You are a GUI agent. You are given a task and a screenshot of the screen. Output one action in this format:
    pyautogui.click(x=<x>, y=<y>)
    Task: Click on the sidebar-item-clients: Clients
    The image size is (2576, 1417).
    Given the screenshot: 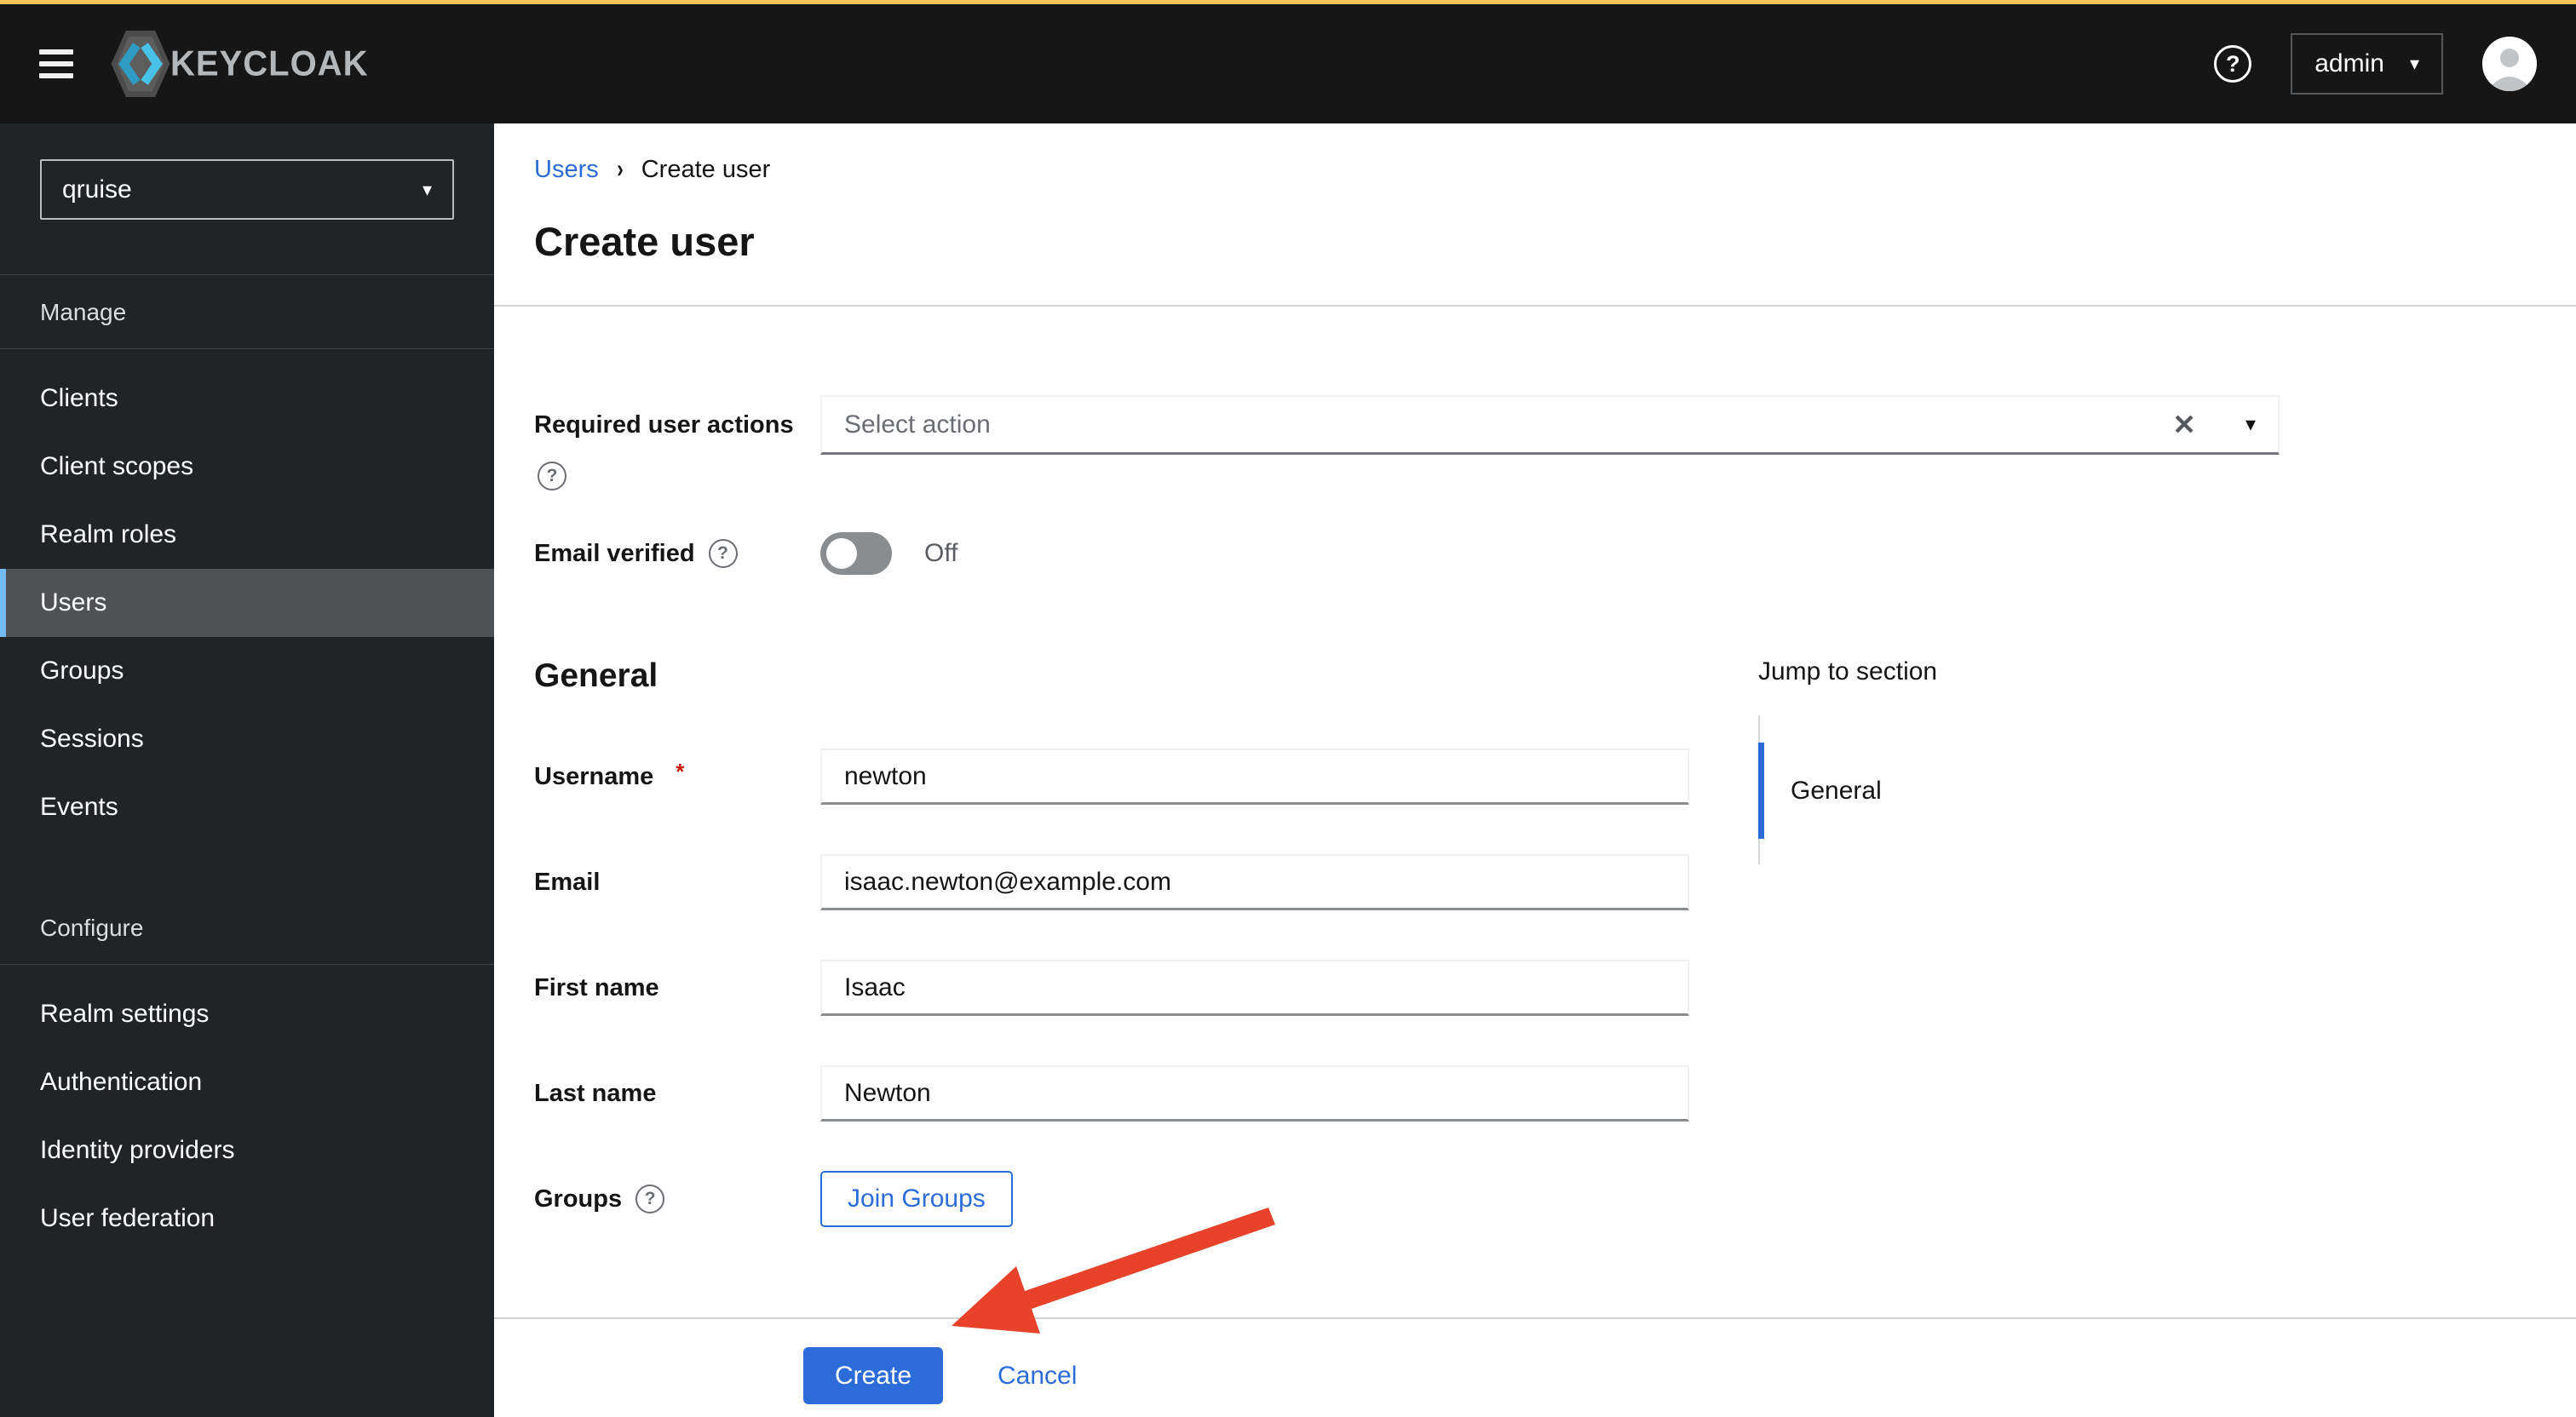 What is the action you would take?
    pyautogui.click(x=247, y=398)
    